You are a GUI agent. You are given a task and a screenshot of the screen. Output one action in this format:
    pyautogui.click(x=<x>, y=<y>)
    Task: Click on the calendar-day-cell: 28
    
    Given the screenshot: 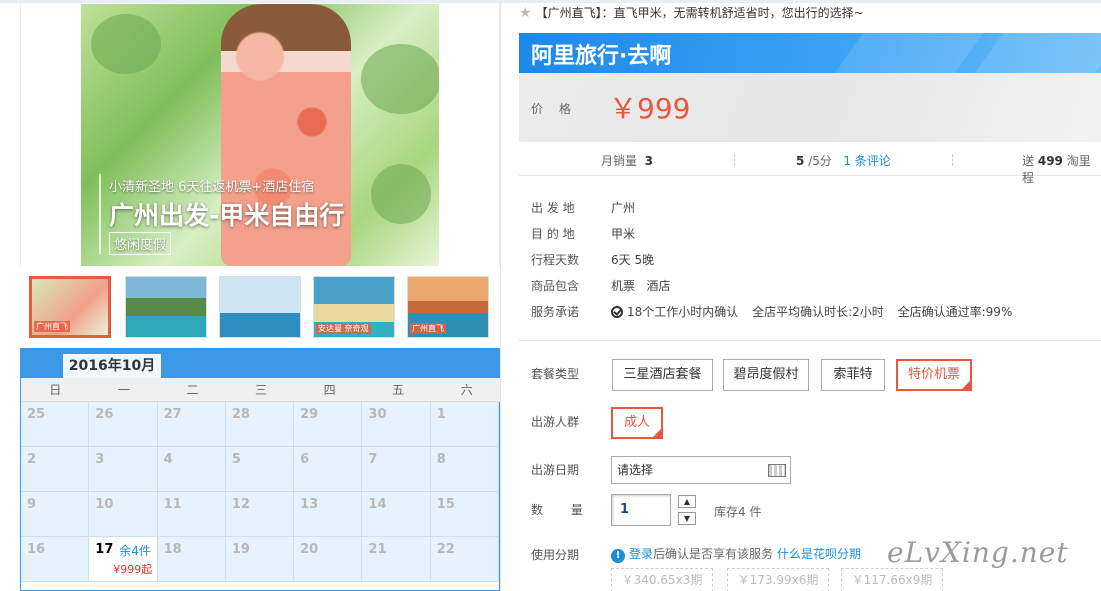 What is the action you would take?
    pyautogui.click(x=260, y=424)
    